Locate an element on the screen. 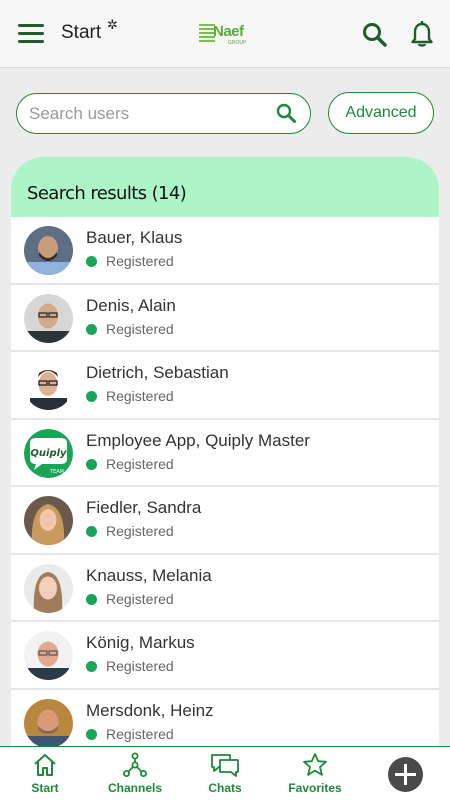 Image resolution: width=450 pixels, height=800 pixels. nav-channels: Channels is located at coordinates (135, 773).